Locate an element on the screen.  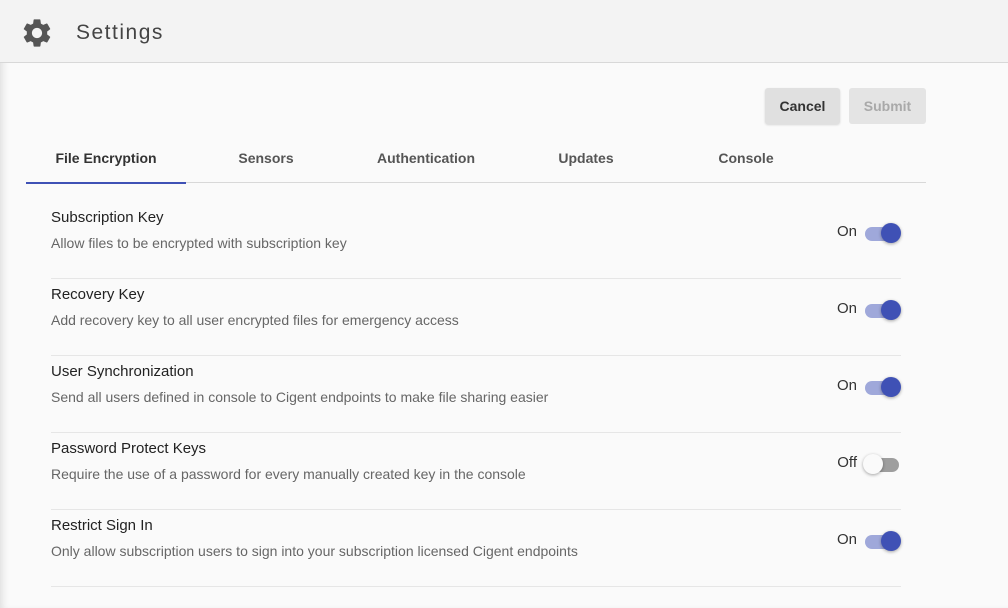
page-title: Settings is located at coordinates (120, 32).